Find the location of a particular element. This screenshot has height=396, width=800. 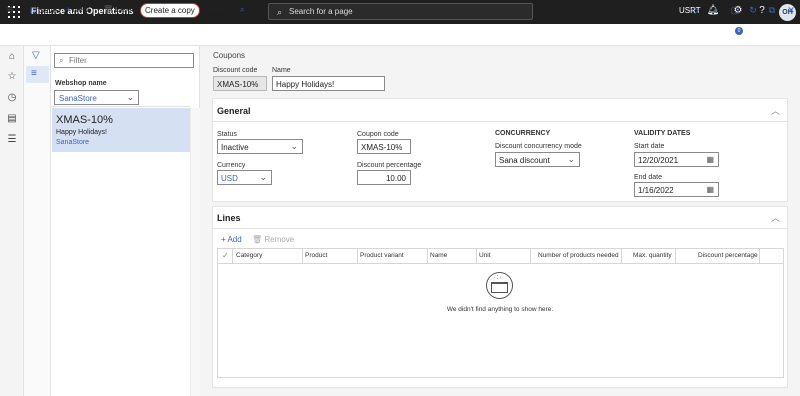

select-all-check-icon: ✓ is located at coordinates (225, 255).